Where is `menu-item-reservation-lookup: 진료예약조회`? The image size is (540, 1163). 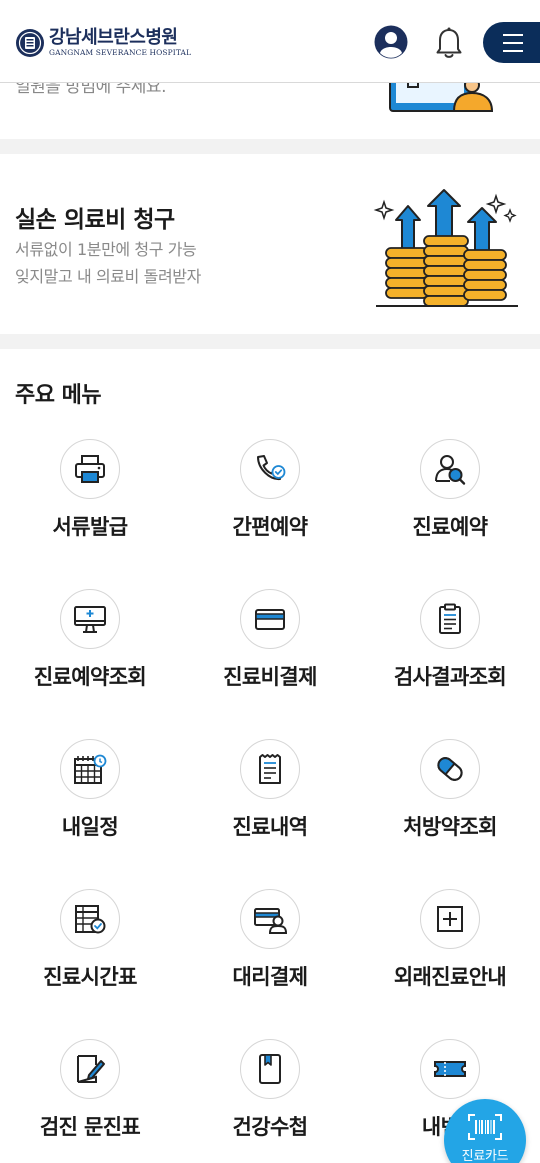 menu-item-reservation-lookup: 진료예약조회 is located at coordinates (90, 654).